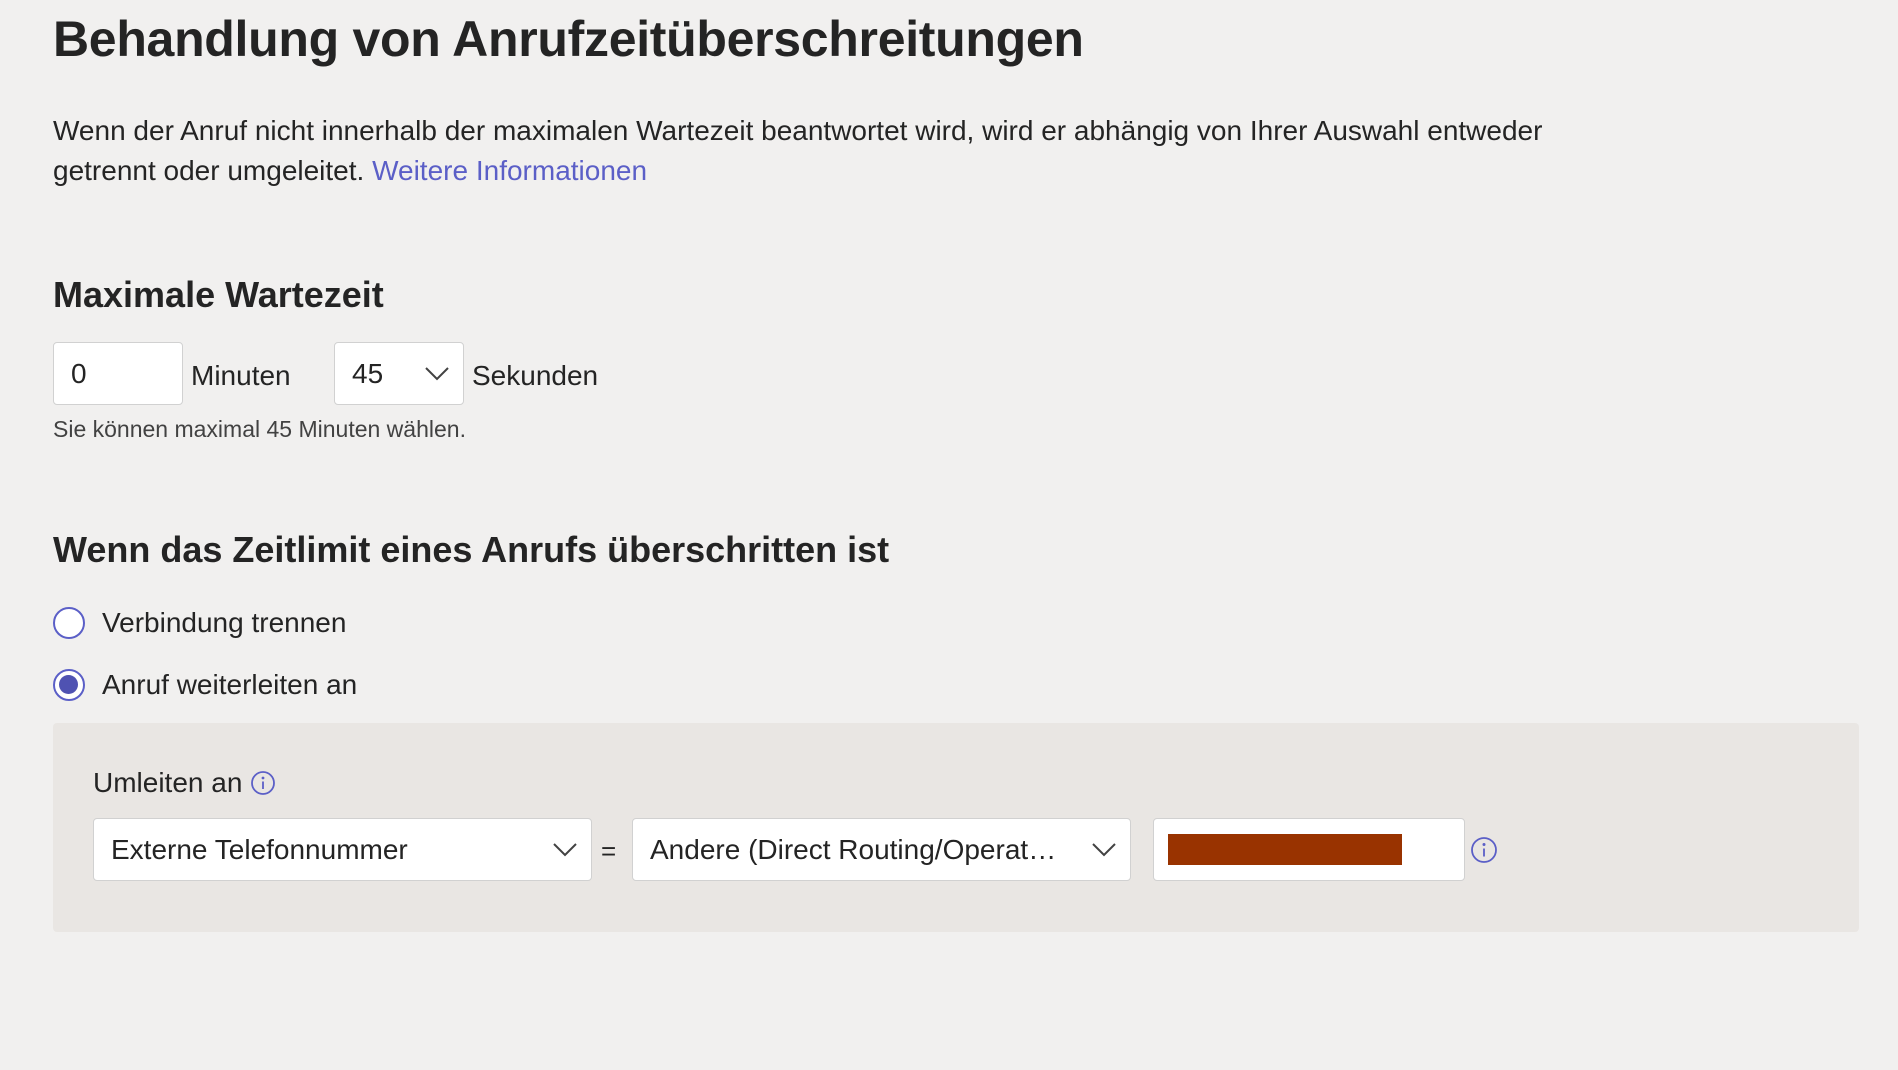 This screenshot has width=1898, height=1070. I want to click on max-wait-heading: Maximale Wartezeit, so click(218, 294).